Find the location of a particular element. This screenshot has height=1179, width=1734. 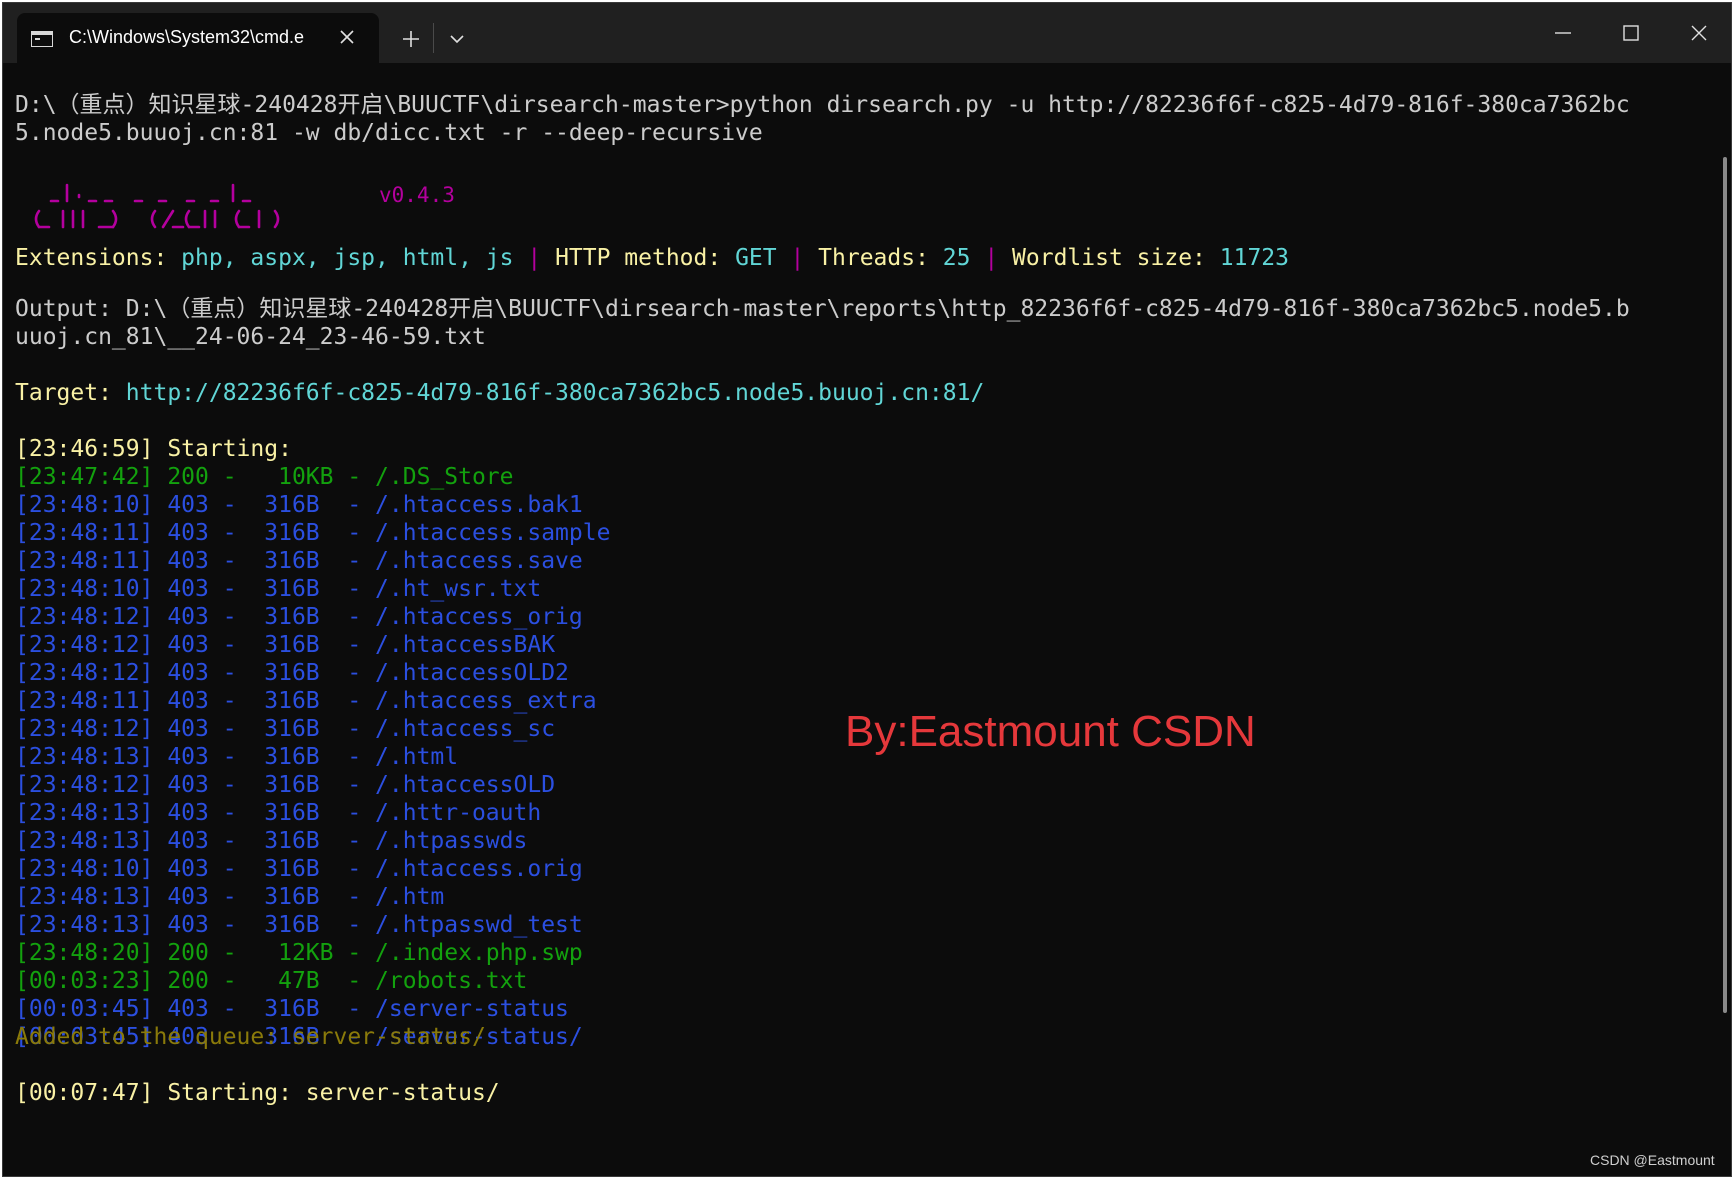

result-row: [23:48:13] 403 - 316B - /.htpasswd_test is located at coordinates (299, 925).